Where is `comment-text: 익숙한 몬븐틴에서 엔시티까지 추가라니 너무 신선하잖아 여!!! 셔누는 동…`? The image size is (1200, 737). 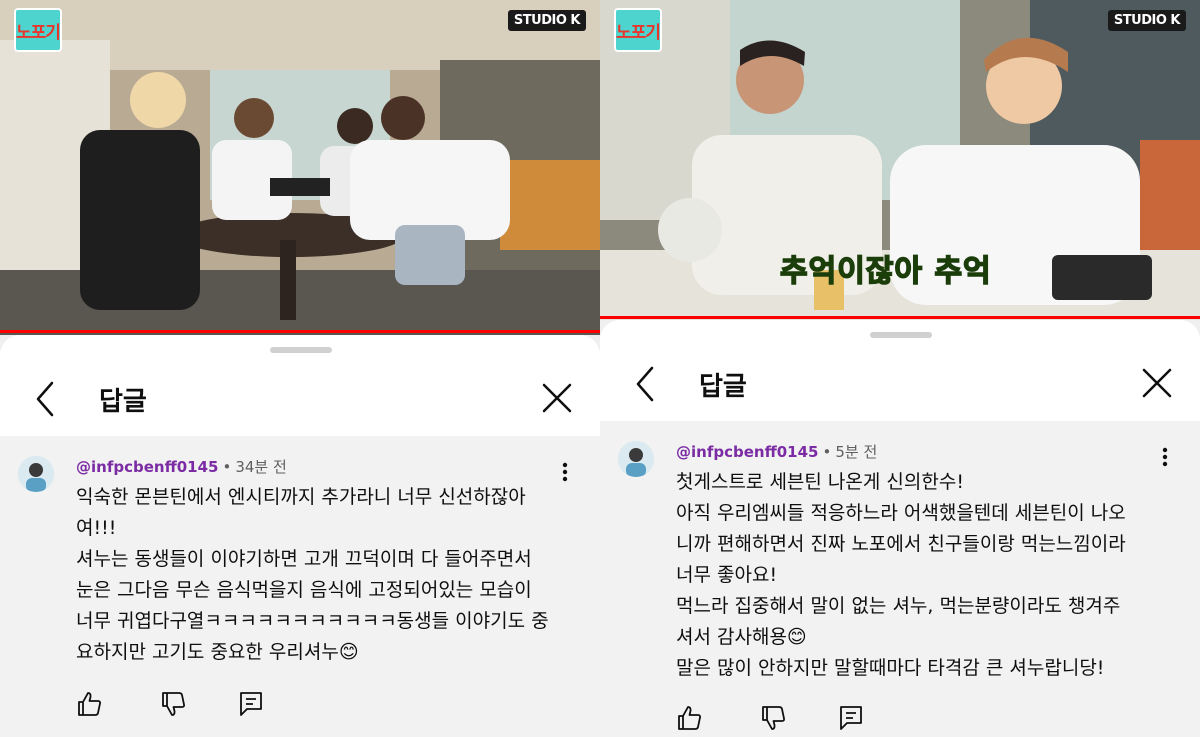
comment-text: 익숙한 몬븐틴에서 엔시티까지 추가라니 너무 신선하잖아 여!!! 셔누는 동… is located at coordinates (326, 575).